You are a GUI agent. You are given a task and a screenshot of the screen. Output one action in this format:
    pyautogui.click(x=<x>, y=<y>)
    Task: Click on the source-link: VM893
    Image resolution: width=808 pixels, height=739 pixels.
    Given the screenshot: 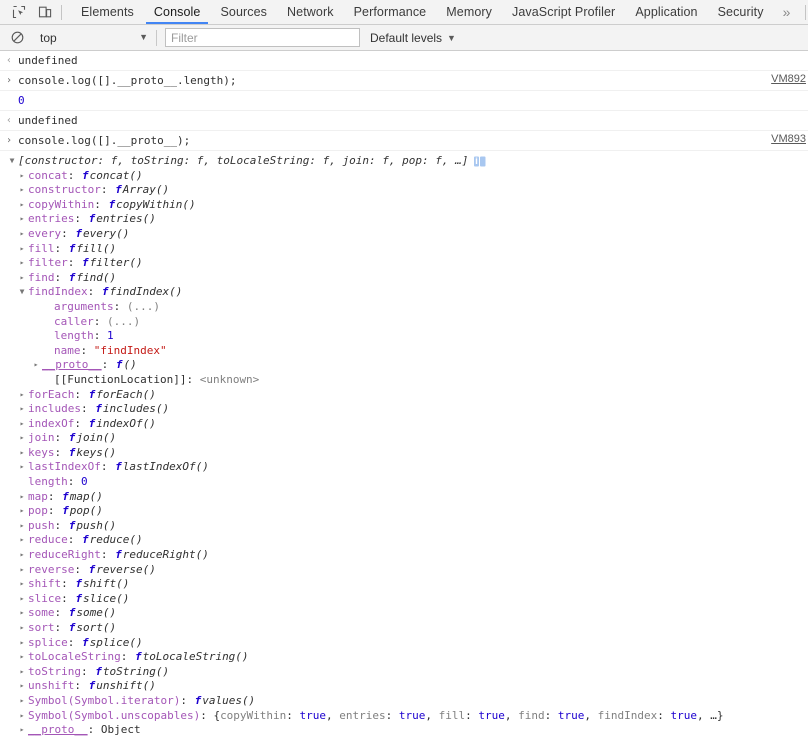 What is the action you would take?
    pyautogui.click(x=788, y=139)
    